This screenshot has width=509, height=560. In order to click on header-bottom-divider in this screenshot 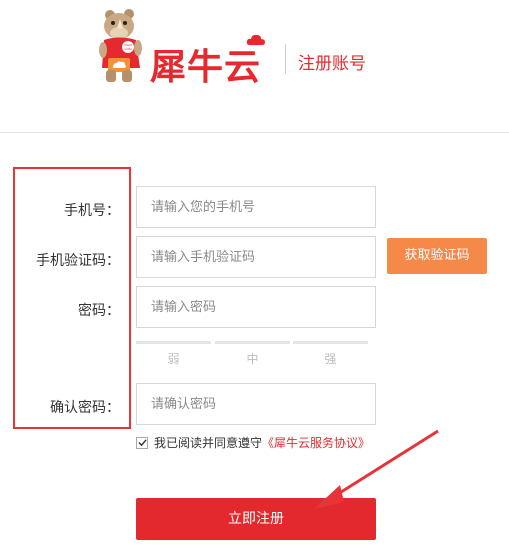, I will do `click(254, 132)`.